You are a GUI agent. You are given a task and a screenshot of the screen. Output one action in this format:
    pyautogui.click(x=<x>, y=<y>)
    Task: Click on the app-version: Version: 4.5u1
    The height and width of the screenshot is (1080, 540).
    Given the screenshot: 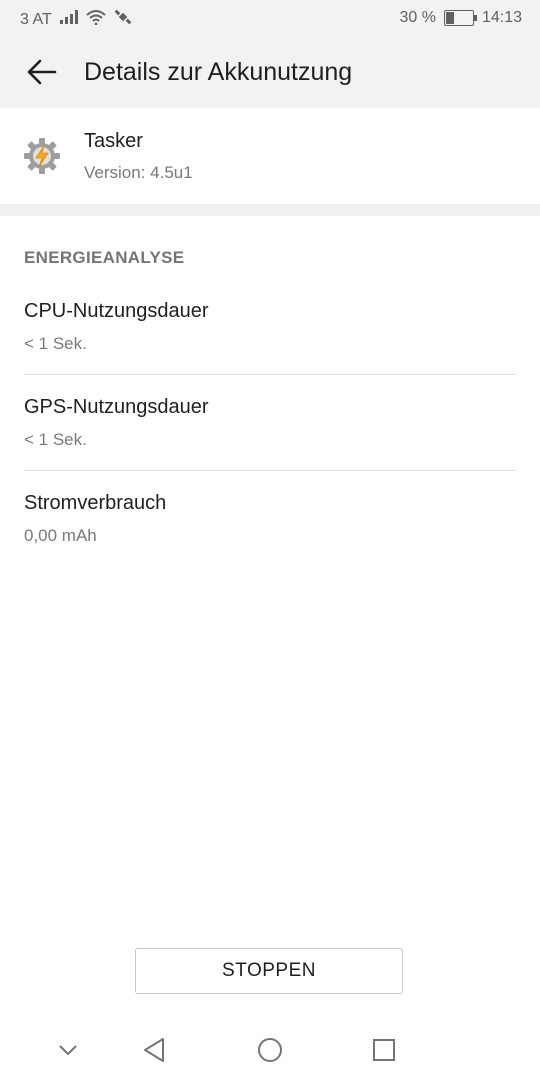 What is the action you would take?
    pyautogui.click(x=138, y=172)
    